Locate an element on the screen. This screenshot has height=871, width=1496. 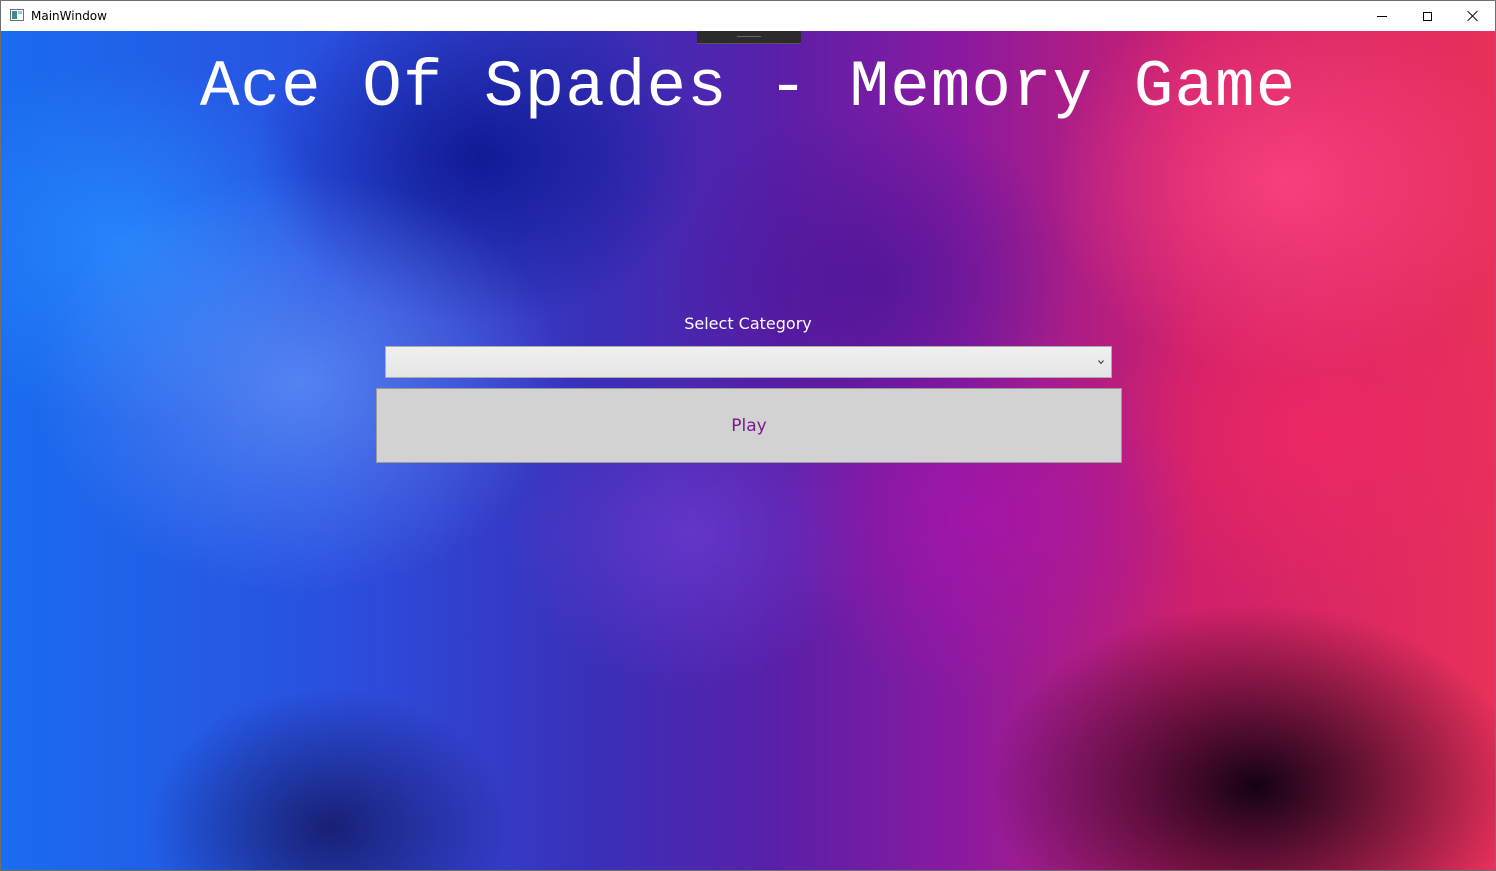
chevron-down-icon is located at coordinates (1101, 362).